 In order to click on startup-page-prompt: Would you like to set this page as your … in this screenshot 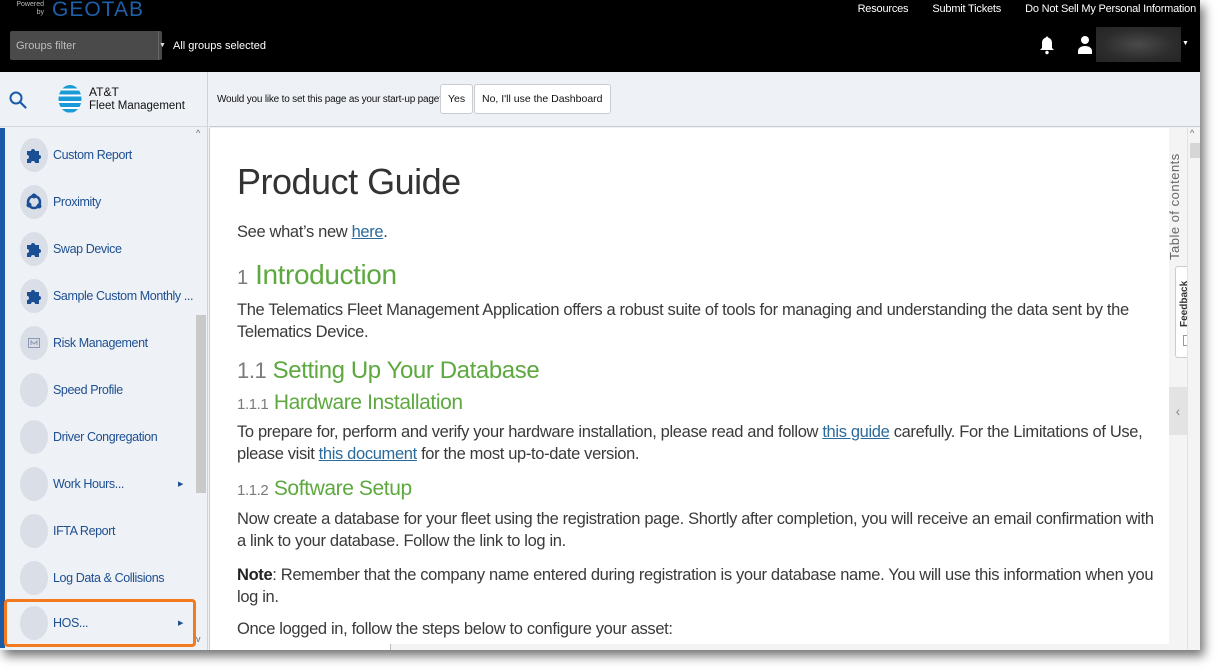, I will do `click(704, 99)`.